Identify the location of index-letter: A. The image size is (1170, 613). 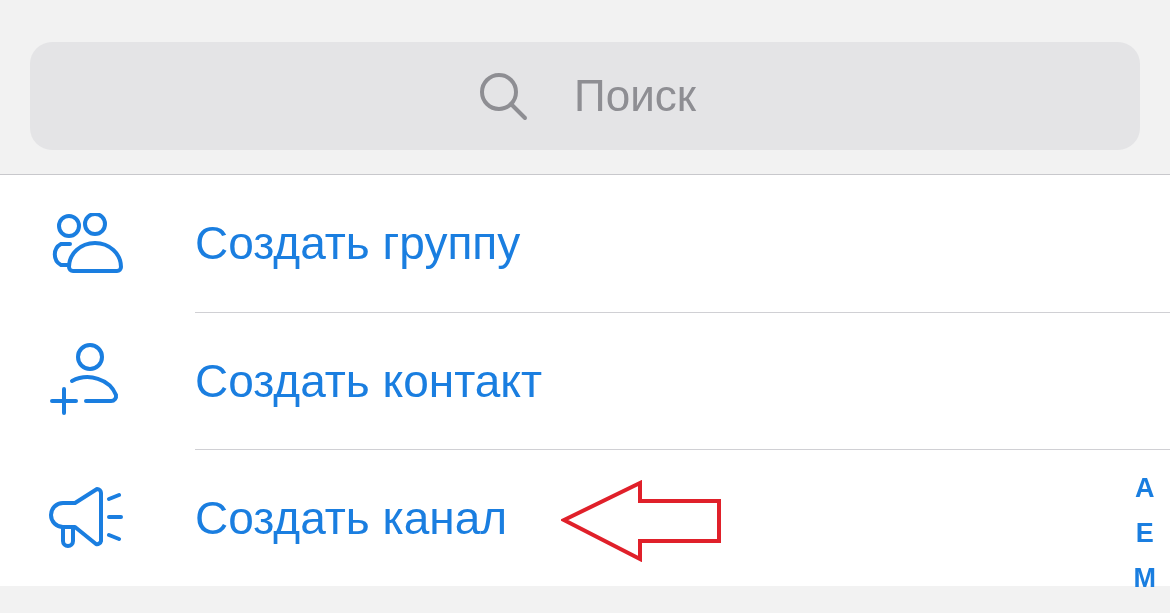
(1145, 488).